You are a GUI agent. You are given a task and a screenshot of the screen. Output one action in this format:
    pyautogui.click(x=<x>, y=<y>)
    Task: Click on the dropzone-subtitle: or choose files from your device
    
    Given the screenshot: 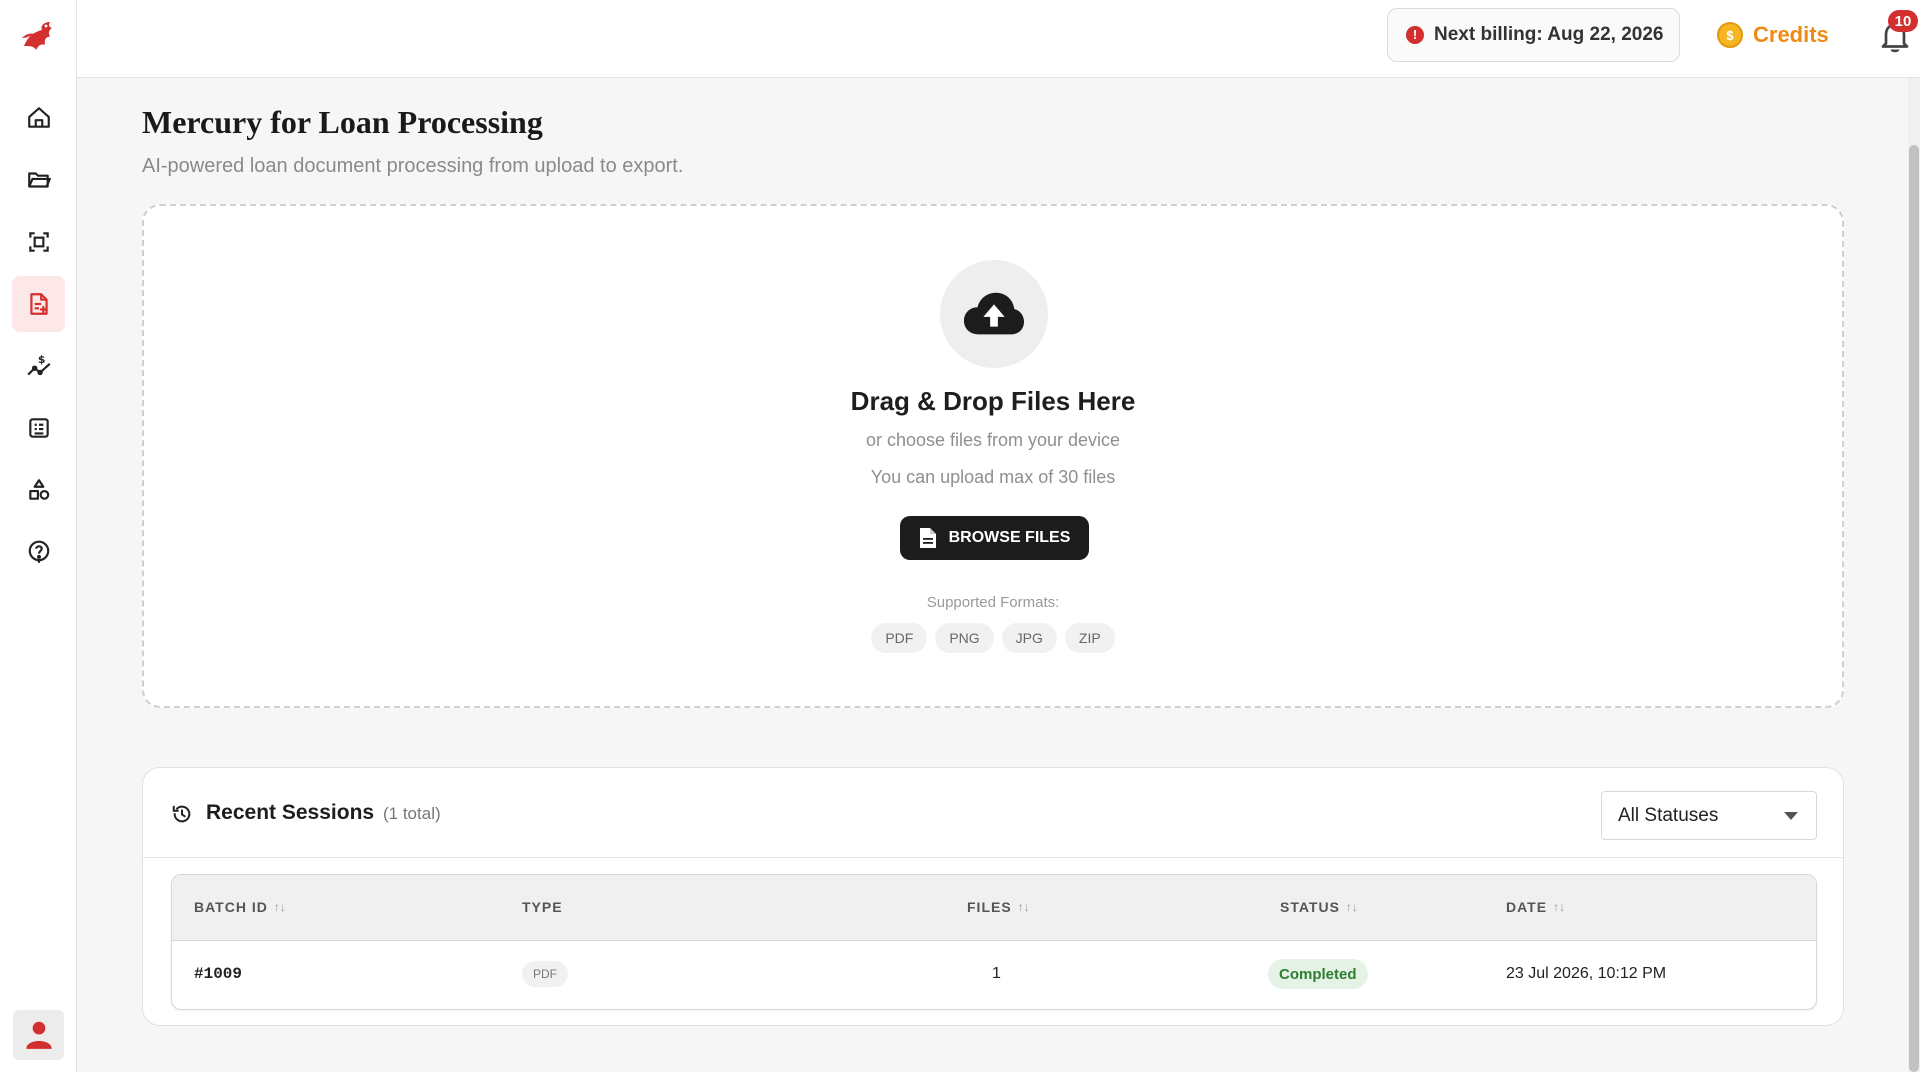 What is the action you would take?
    pyautogui.click(x=993, y=440)
    